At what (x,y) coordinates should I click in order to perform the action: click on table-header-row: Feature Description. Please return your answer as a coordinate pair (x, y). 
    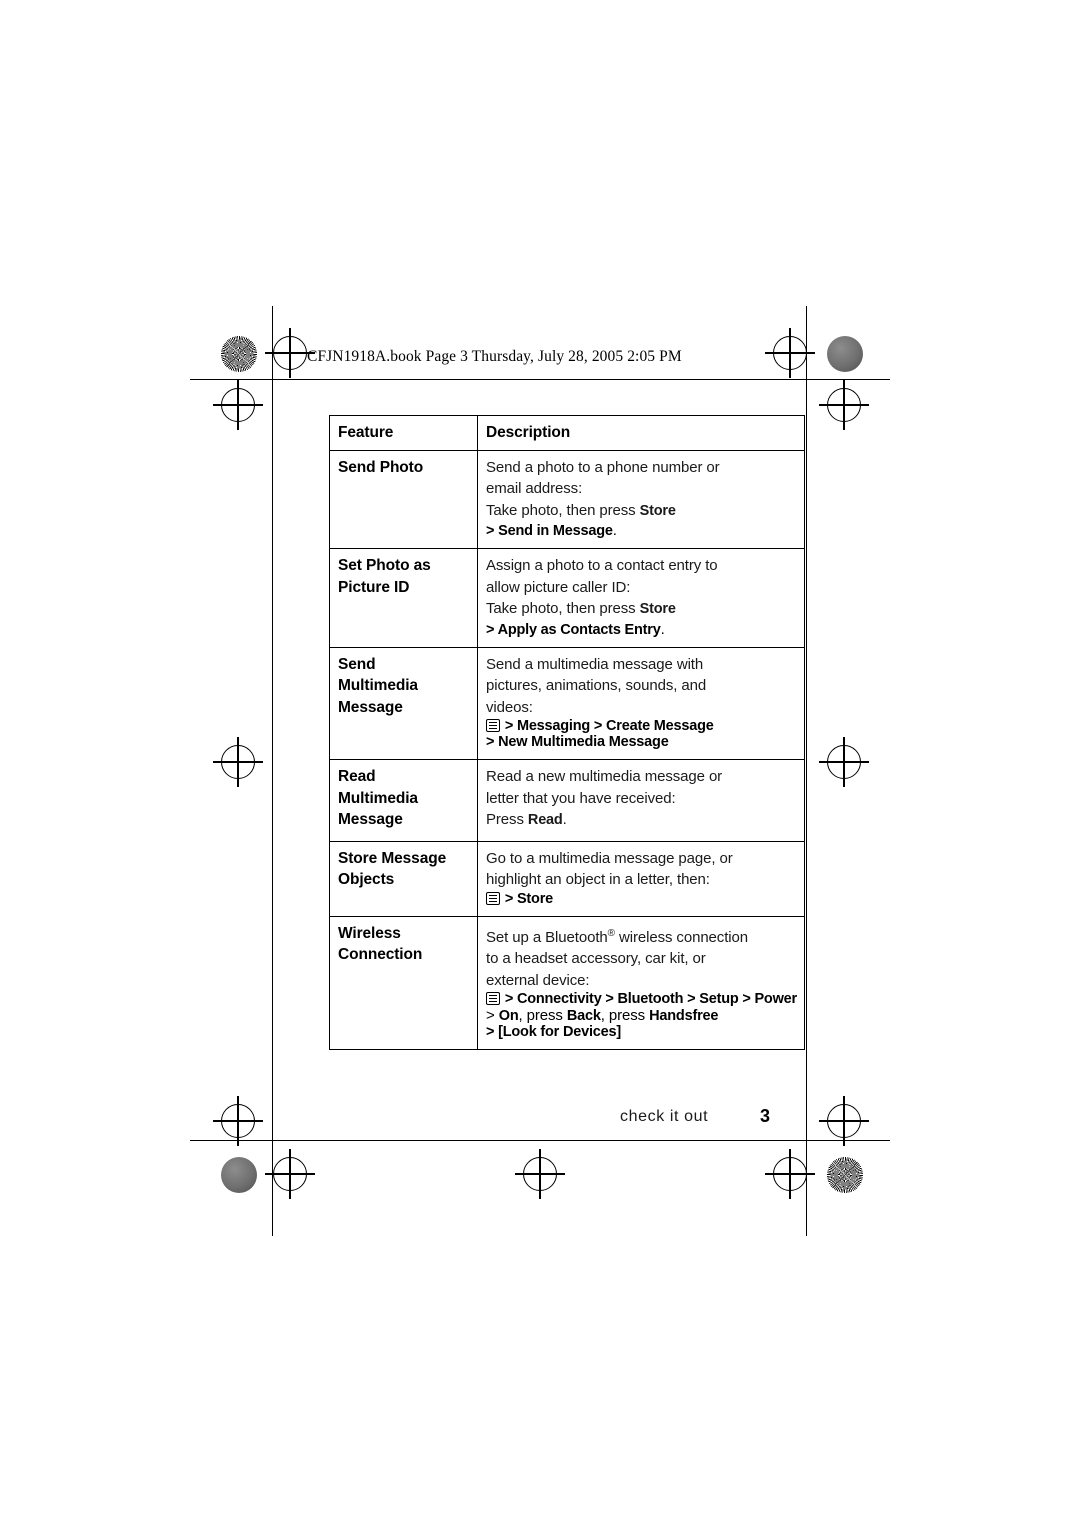
    Looking at the image, I should click on (567, 433).